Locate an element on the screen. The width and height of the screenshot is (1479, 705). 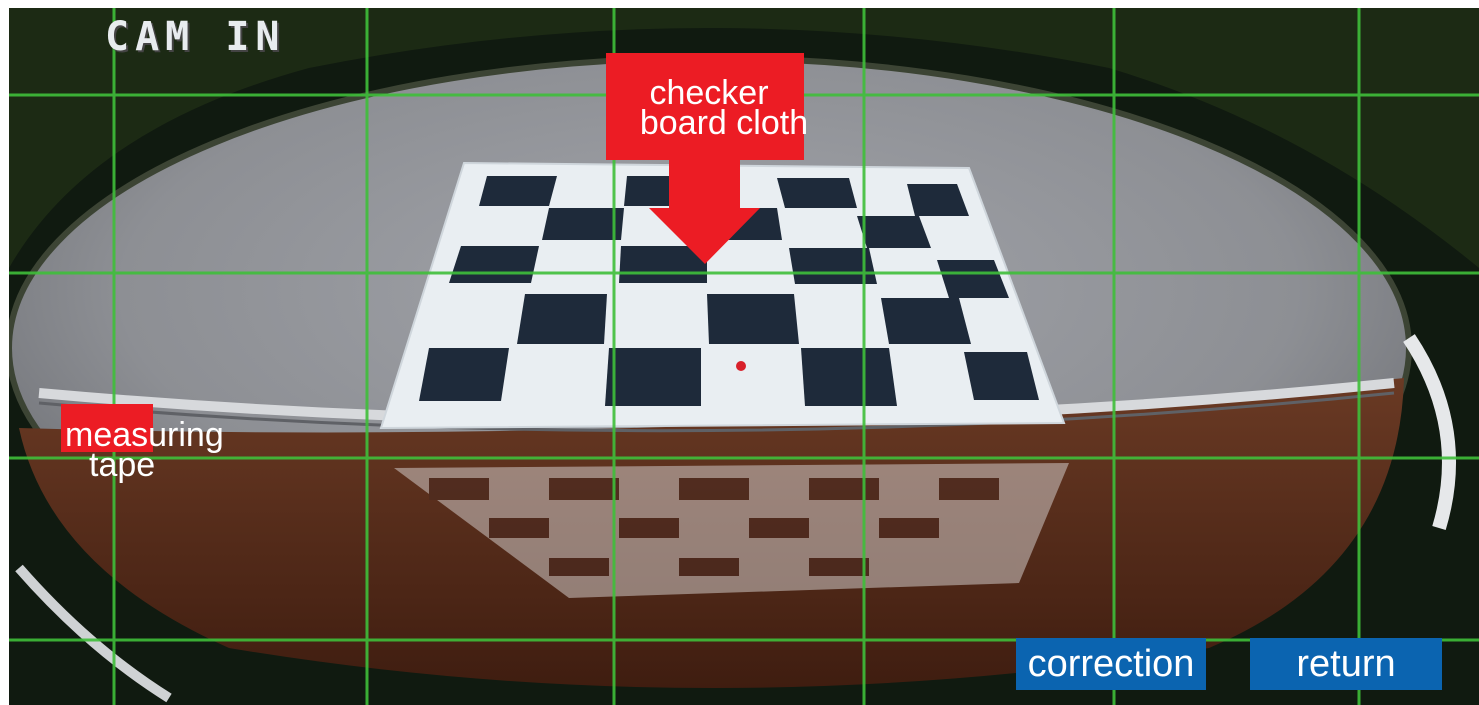
return-button: return is located at coordinates (1346, 664).